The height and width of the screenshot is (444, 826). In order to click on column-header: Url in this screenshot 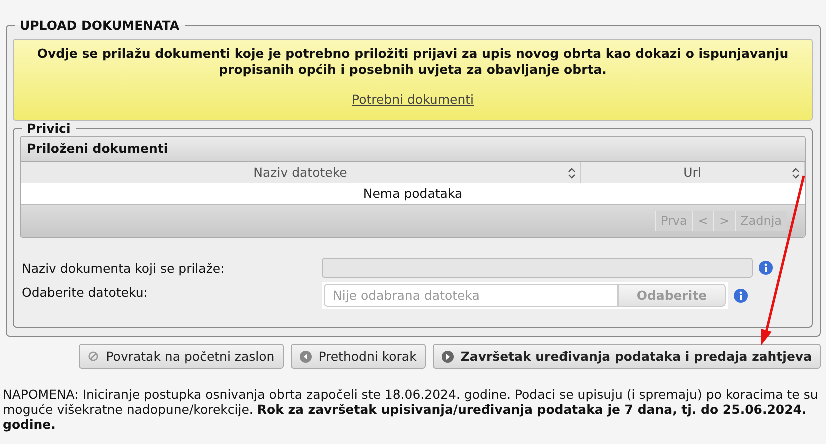, I will do `click(693, 172)`.